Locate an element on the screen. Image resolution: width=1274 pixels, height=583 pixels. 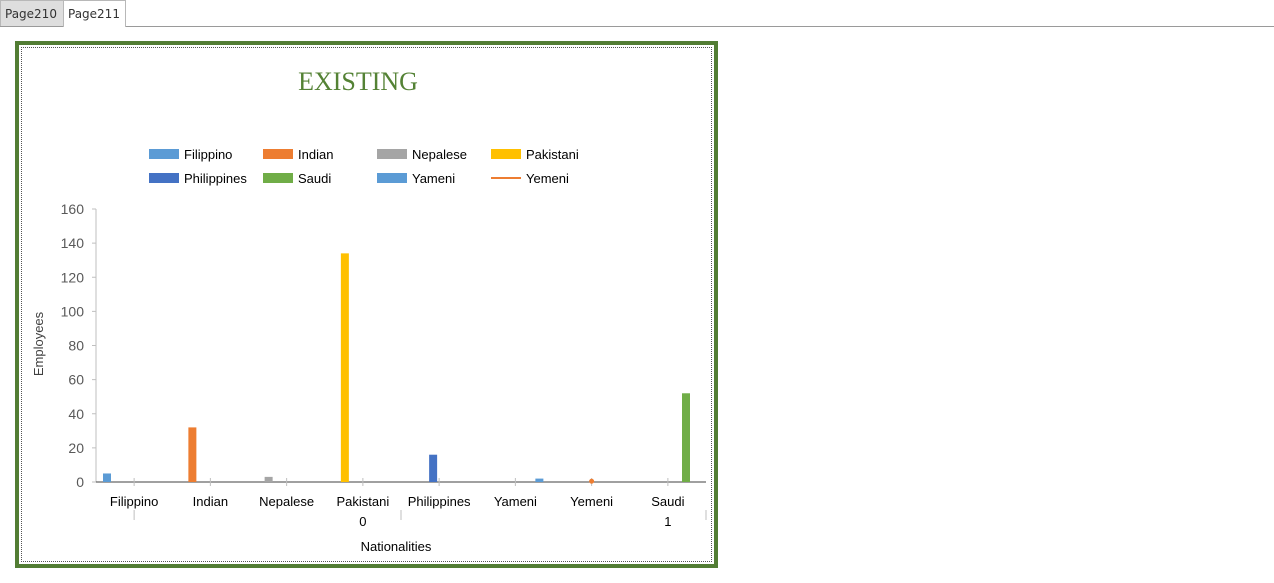
bar-philippines is located at coordinates (433, 468).